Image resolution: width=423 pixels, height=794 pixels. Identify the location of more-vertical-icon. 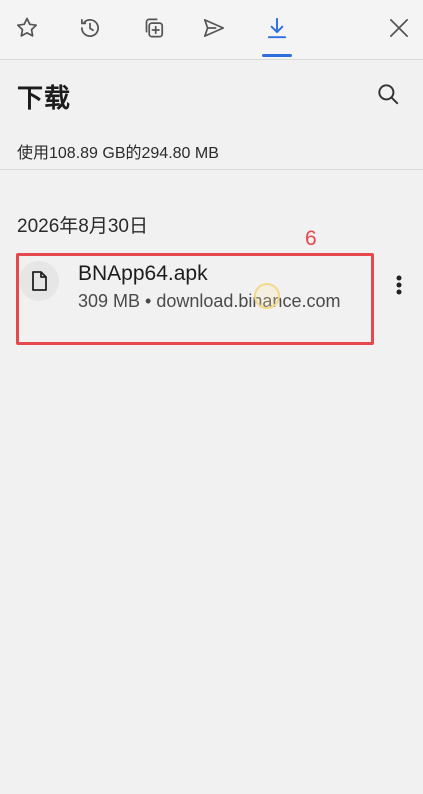
(399, 285).